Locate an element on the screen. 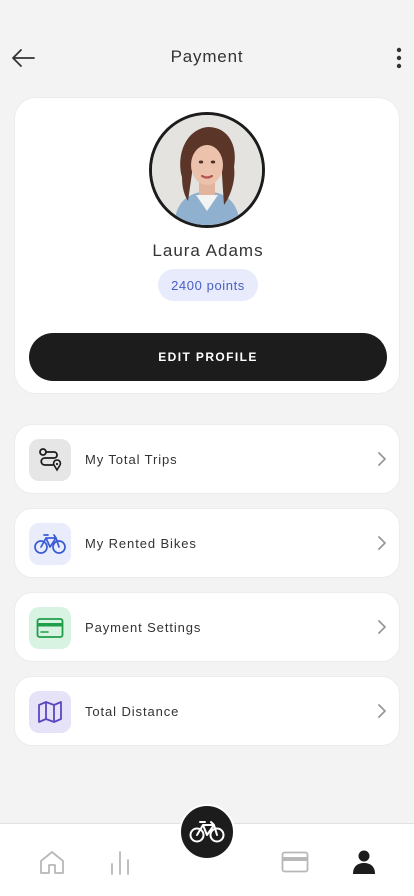 This screenshot has height=896, width=414. avatar-portrait is located at coordinates (207, 170).